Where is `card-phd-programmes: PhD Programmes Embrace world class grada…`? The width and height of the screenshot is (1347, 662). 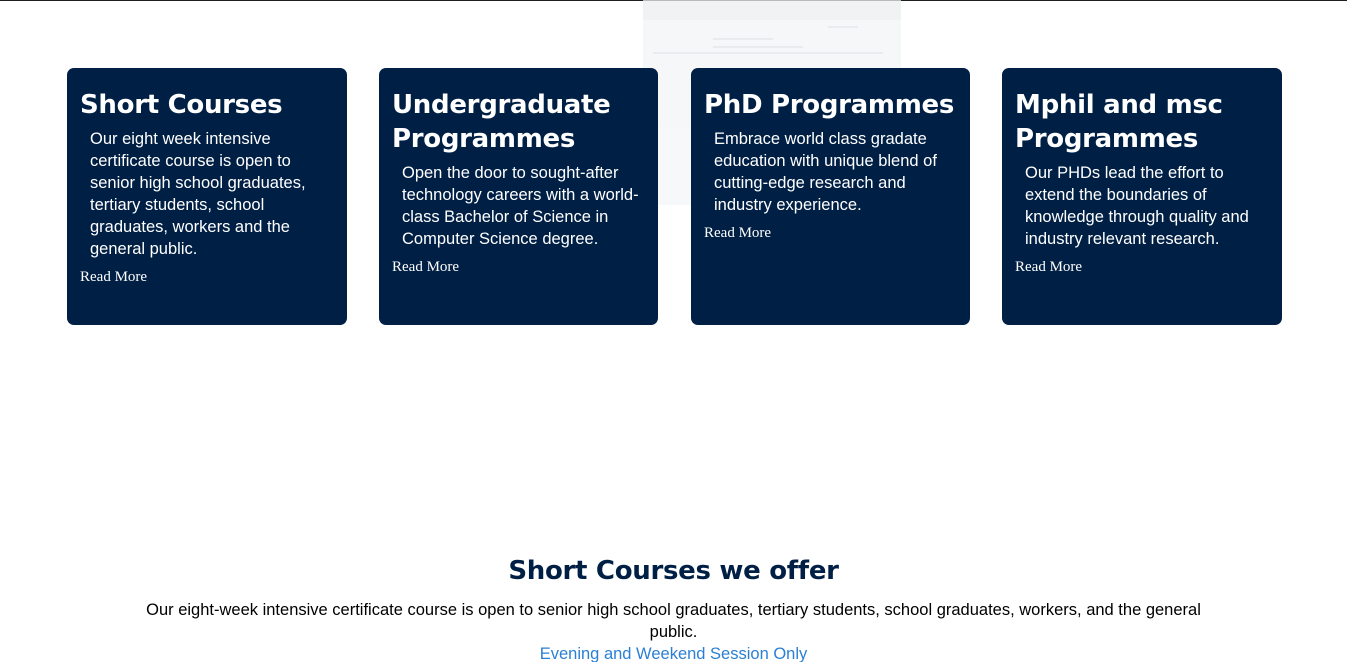 card-phd-programmes: PhD Programmes Embrace world class grada… is located at coordinates (830, 196).